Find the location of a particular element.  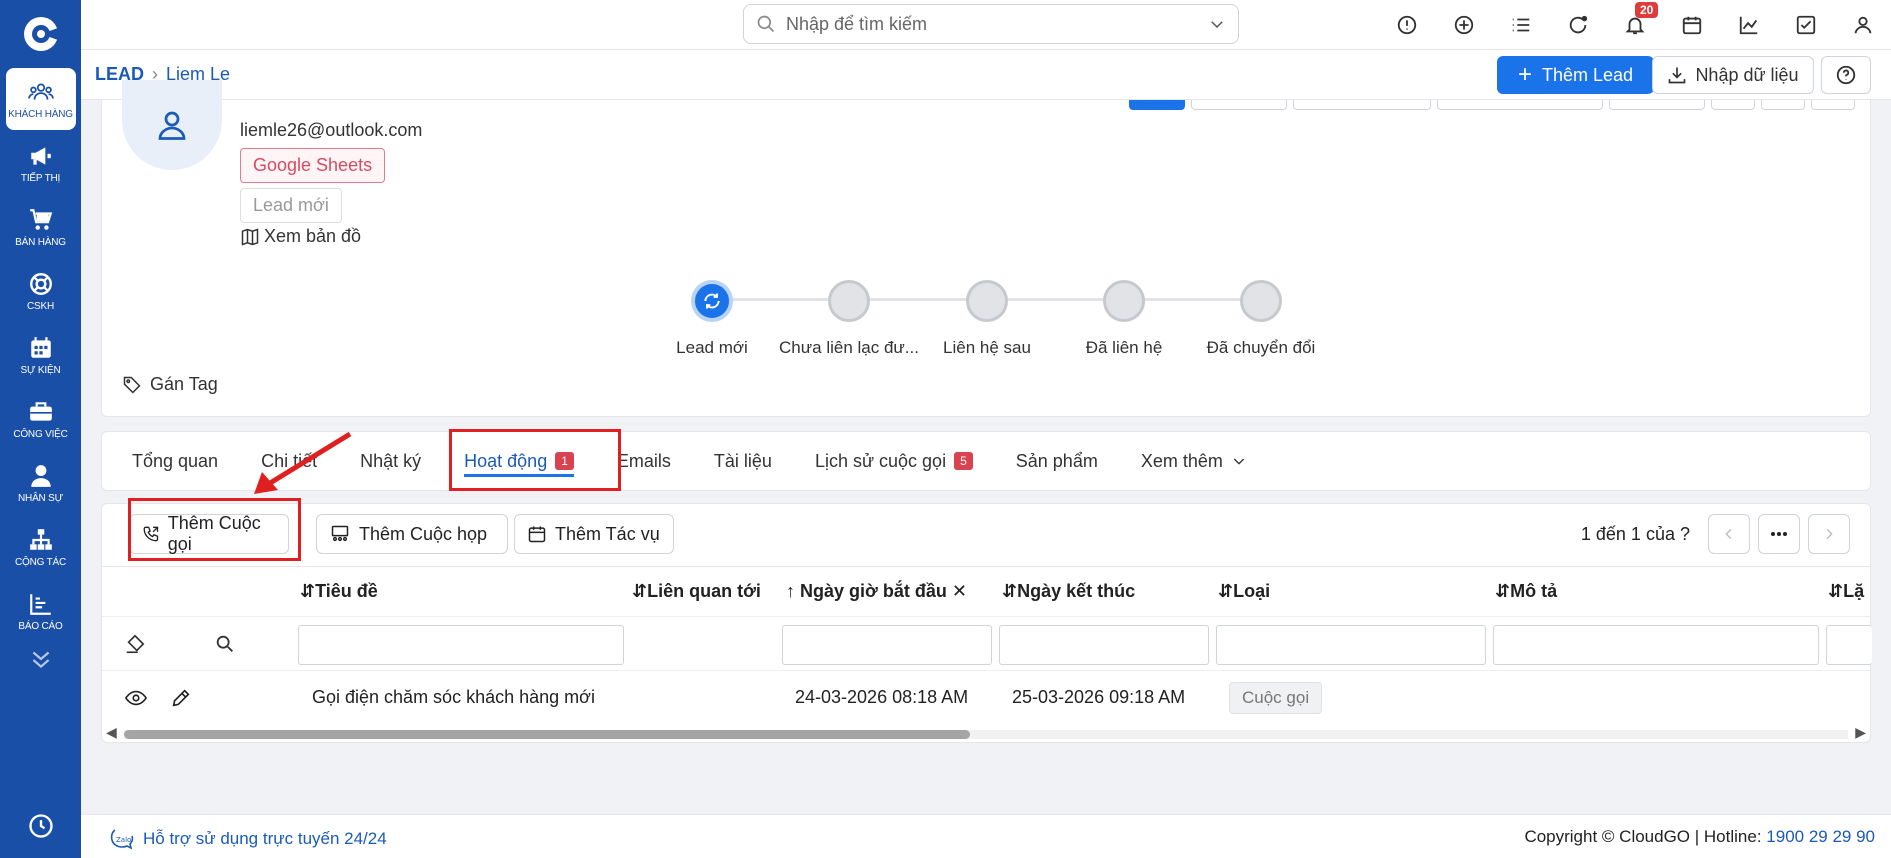

pager-range: 1 đến 1 của is located at coordinates (1627, 533).